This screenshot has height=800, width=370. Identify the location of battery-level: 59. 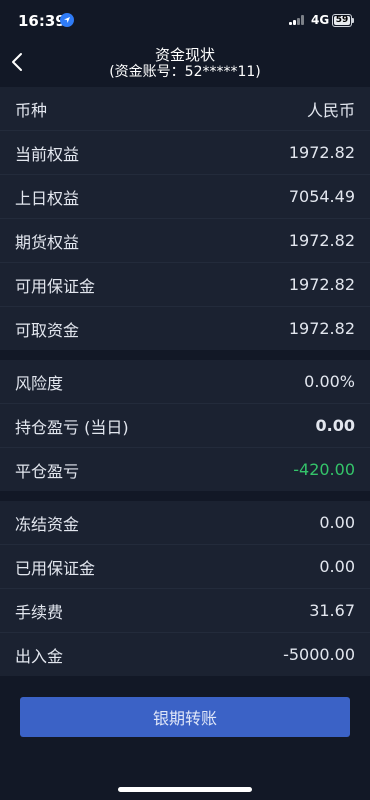
(342, 20).